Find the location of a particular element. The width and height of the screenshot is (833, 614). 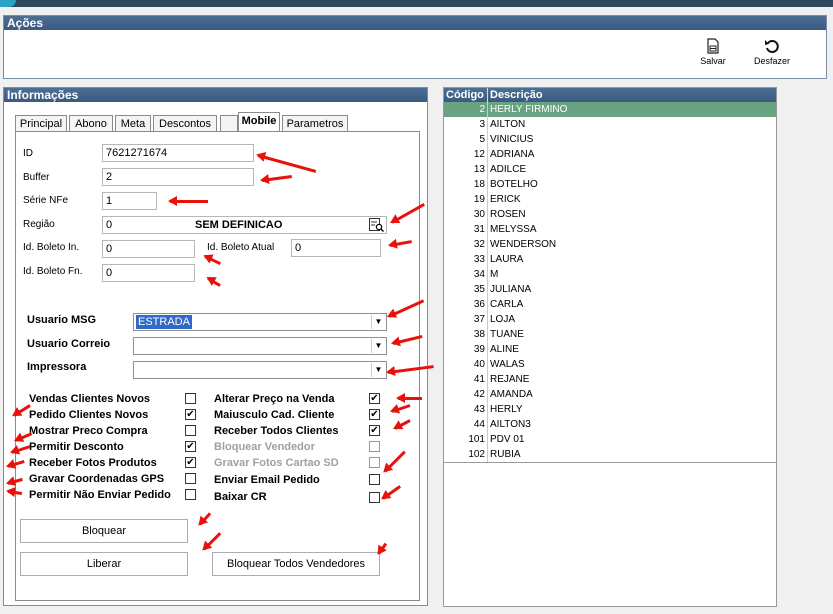

check-label-vendas-clientes-novos: Vendas Clientes Novos is located at coordinates (90, 399).